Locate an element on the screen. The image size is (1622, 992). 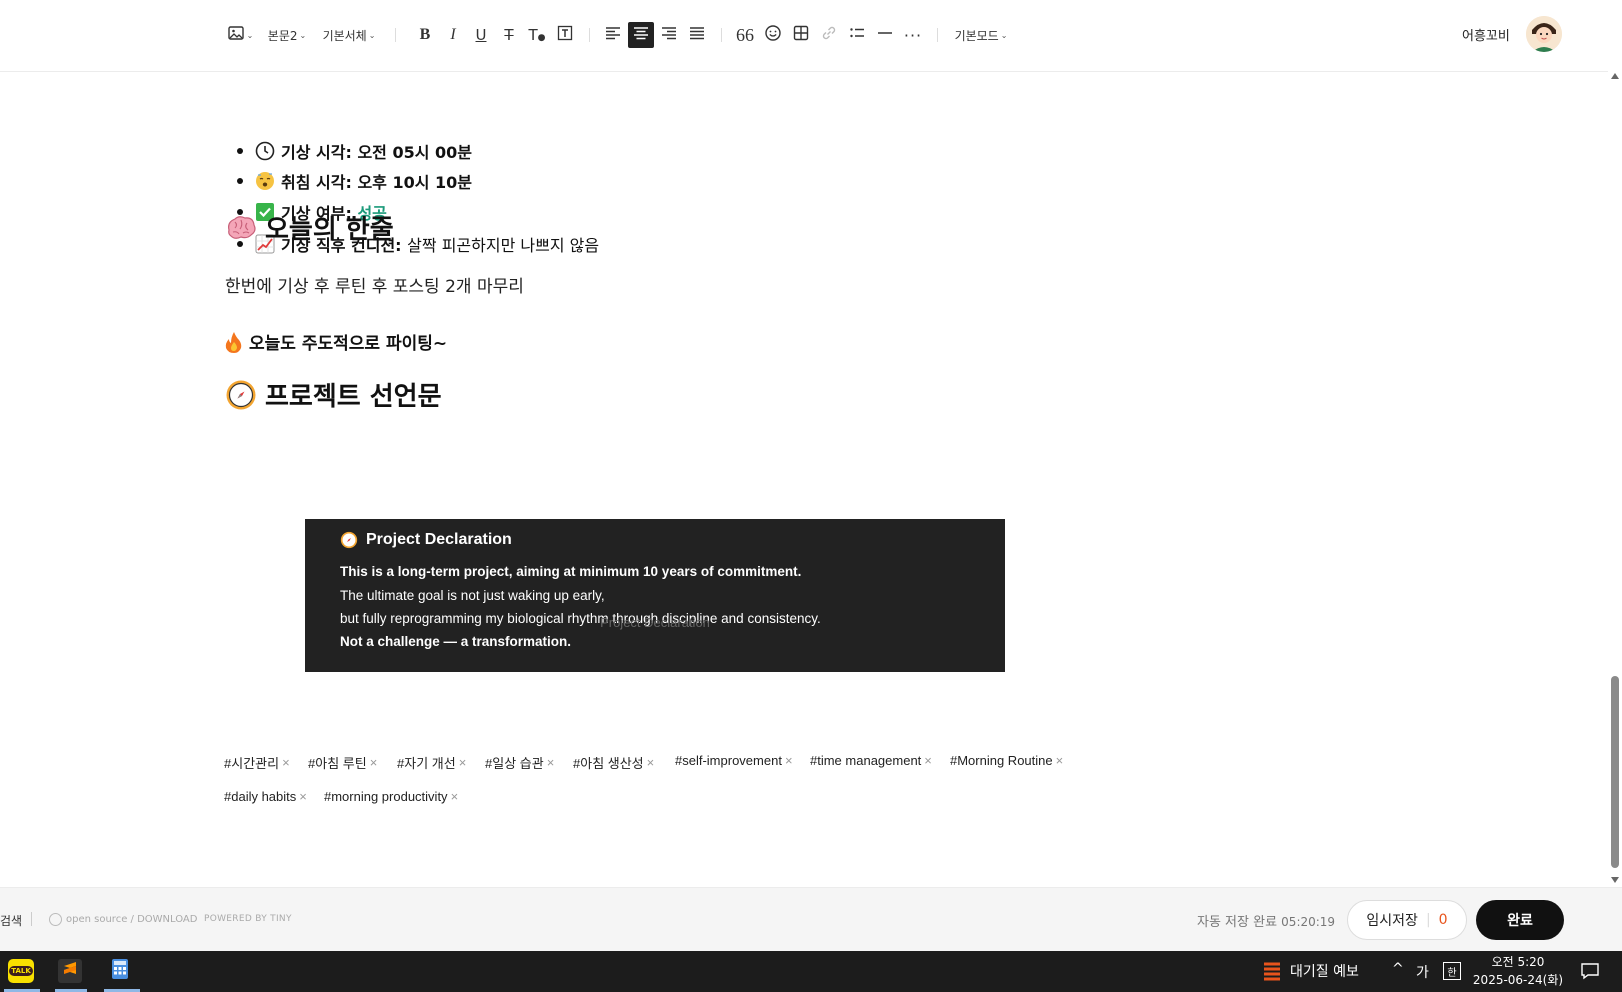
bullet-list-button is located at coordinates (857, 35).